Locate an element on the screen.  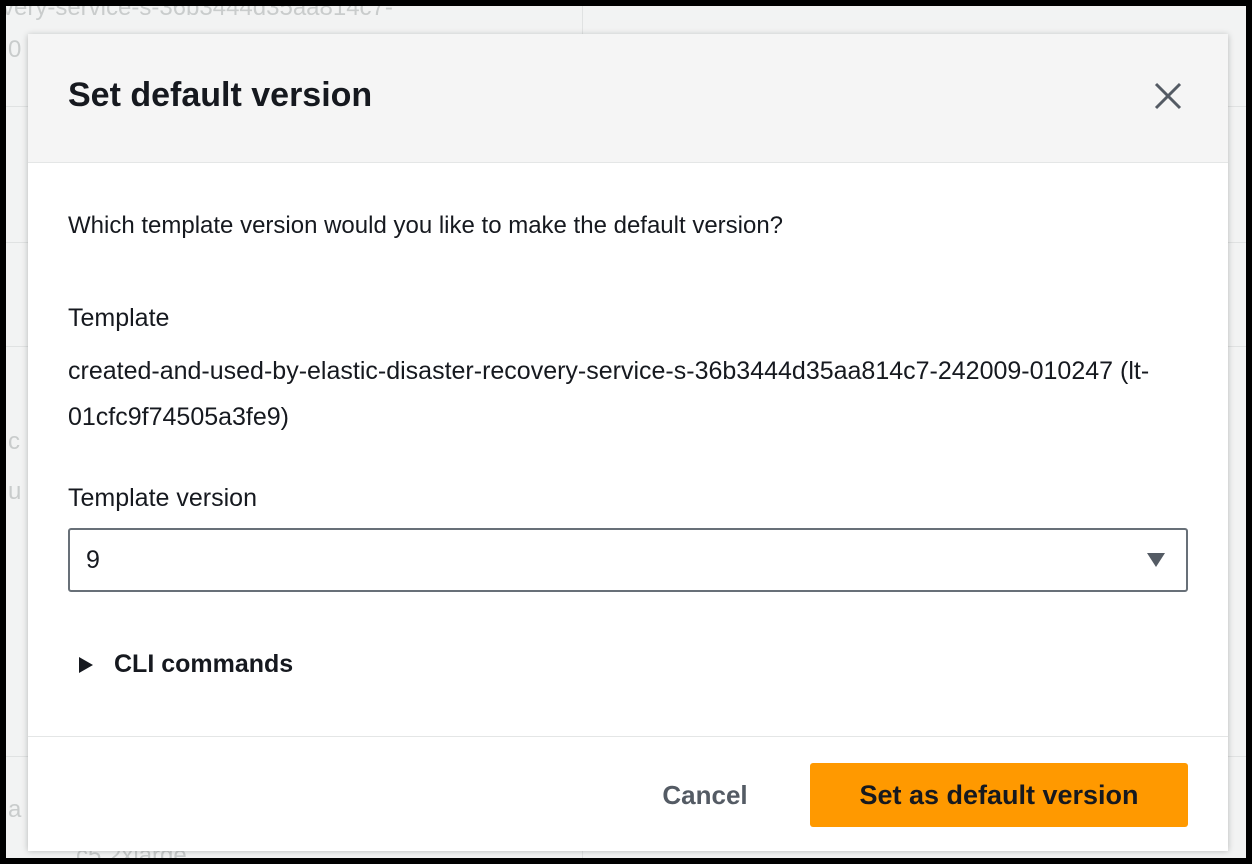
template-version-label: Template version is located at coordinates (162, 498).